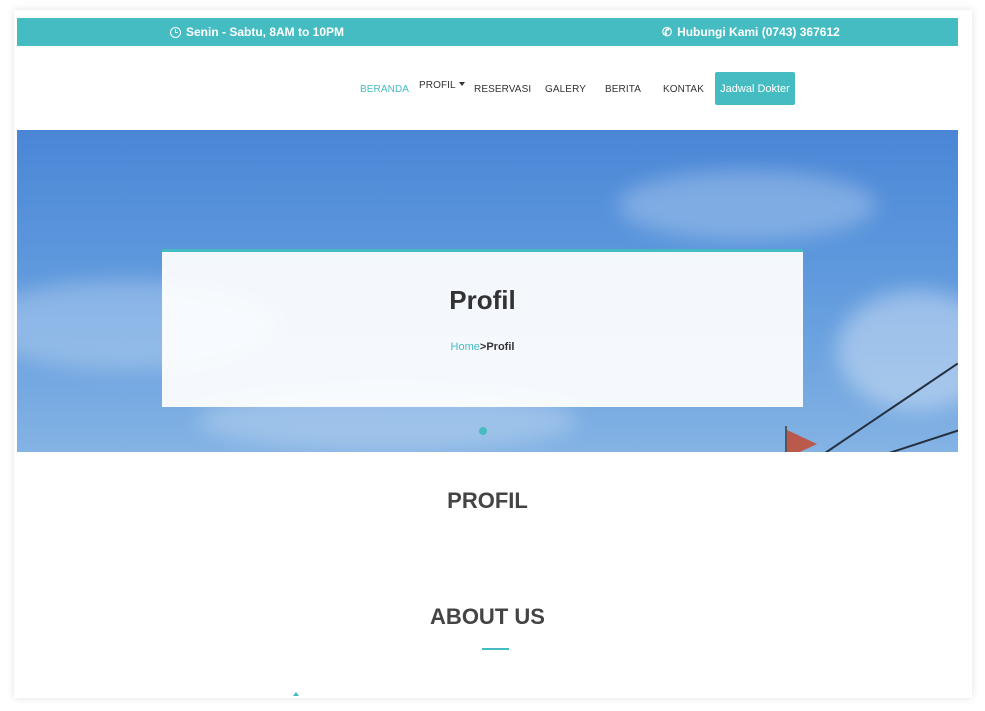 The image size is (985, 711). Describe the element at coordinates (487, 500) in the screenshot. I see `profil-heading: PROFIL` at that location.